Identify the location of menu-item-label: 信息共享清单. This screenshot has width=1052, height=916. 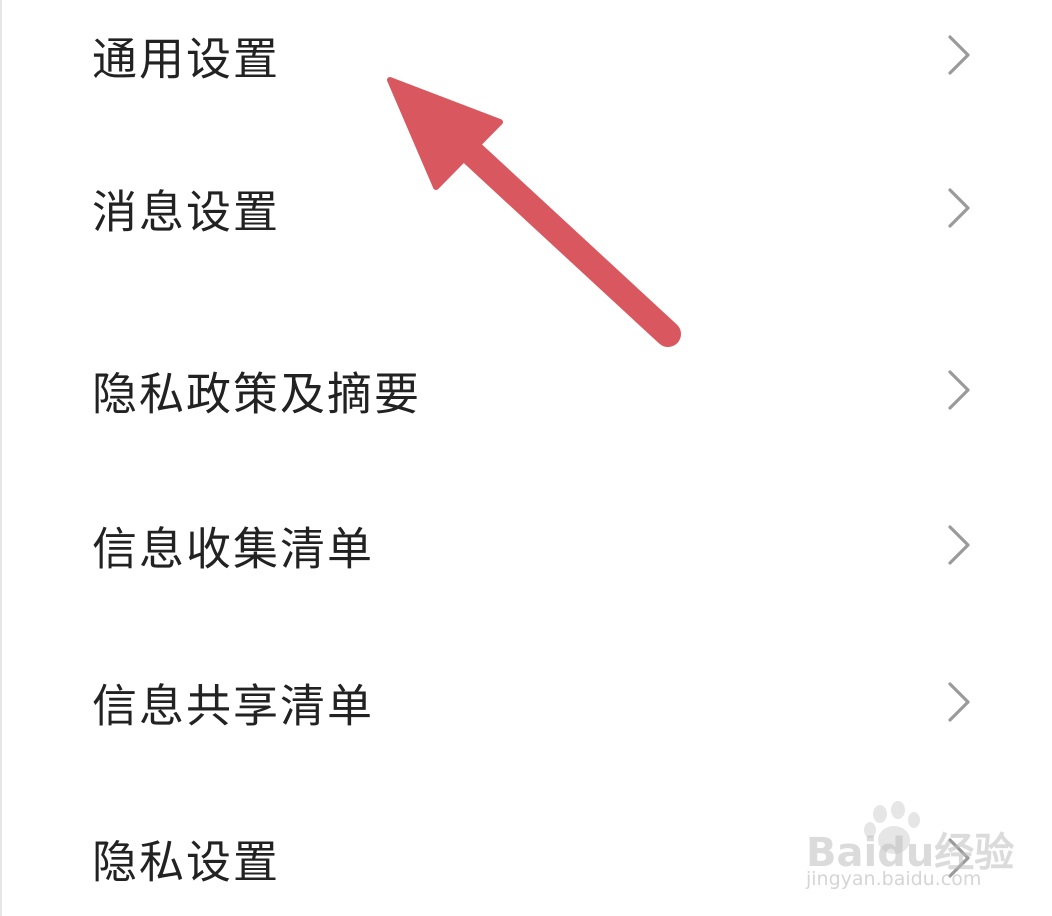
(233, 706).